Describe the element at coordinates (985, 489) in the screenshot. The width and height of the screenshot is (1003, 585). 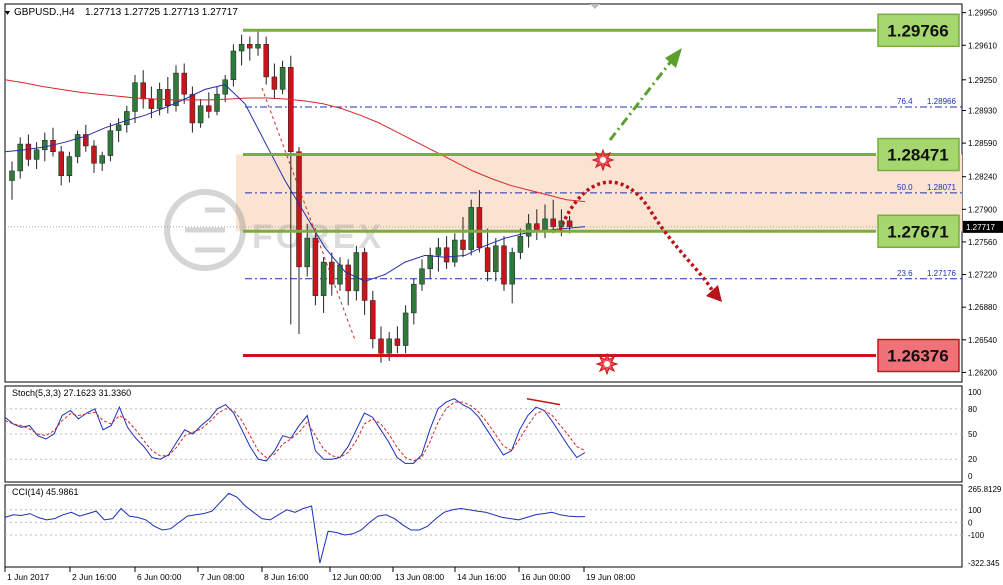
I see `cci-tick-label: 265.8129` at that location.